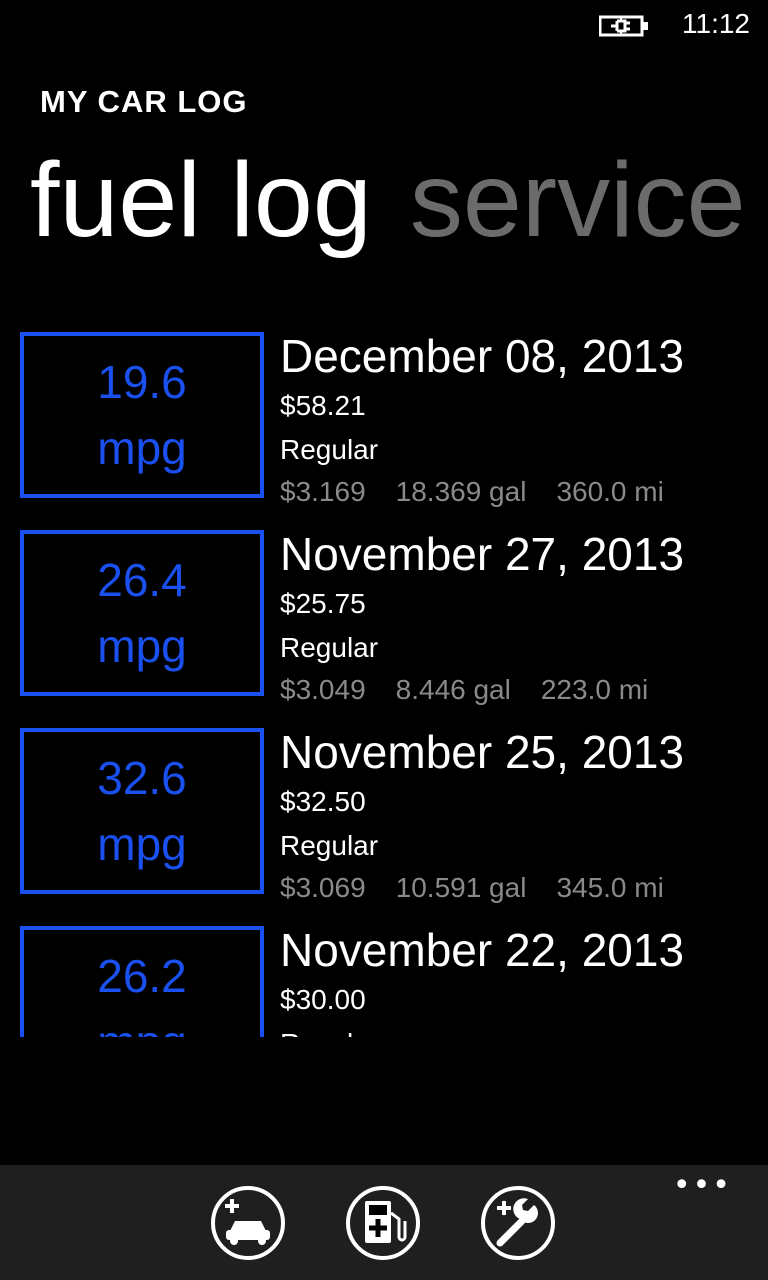 This screenshot has height=1280, width=768. Describe the element at coordinates (482, 356) in the screenshot. I see `entry-date: December 08, 2013` at that location.